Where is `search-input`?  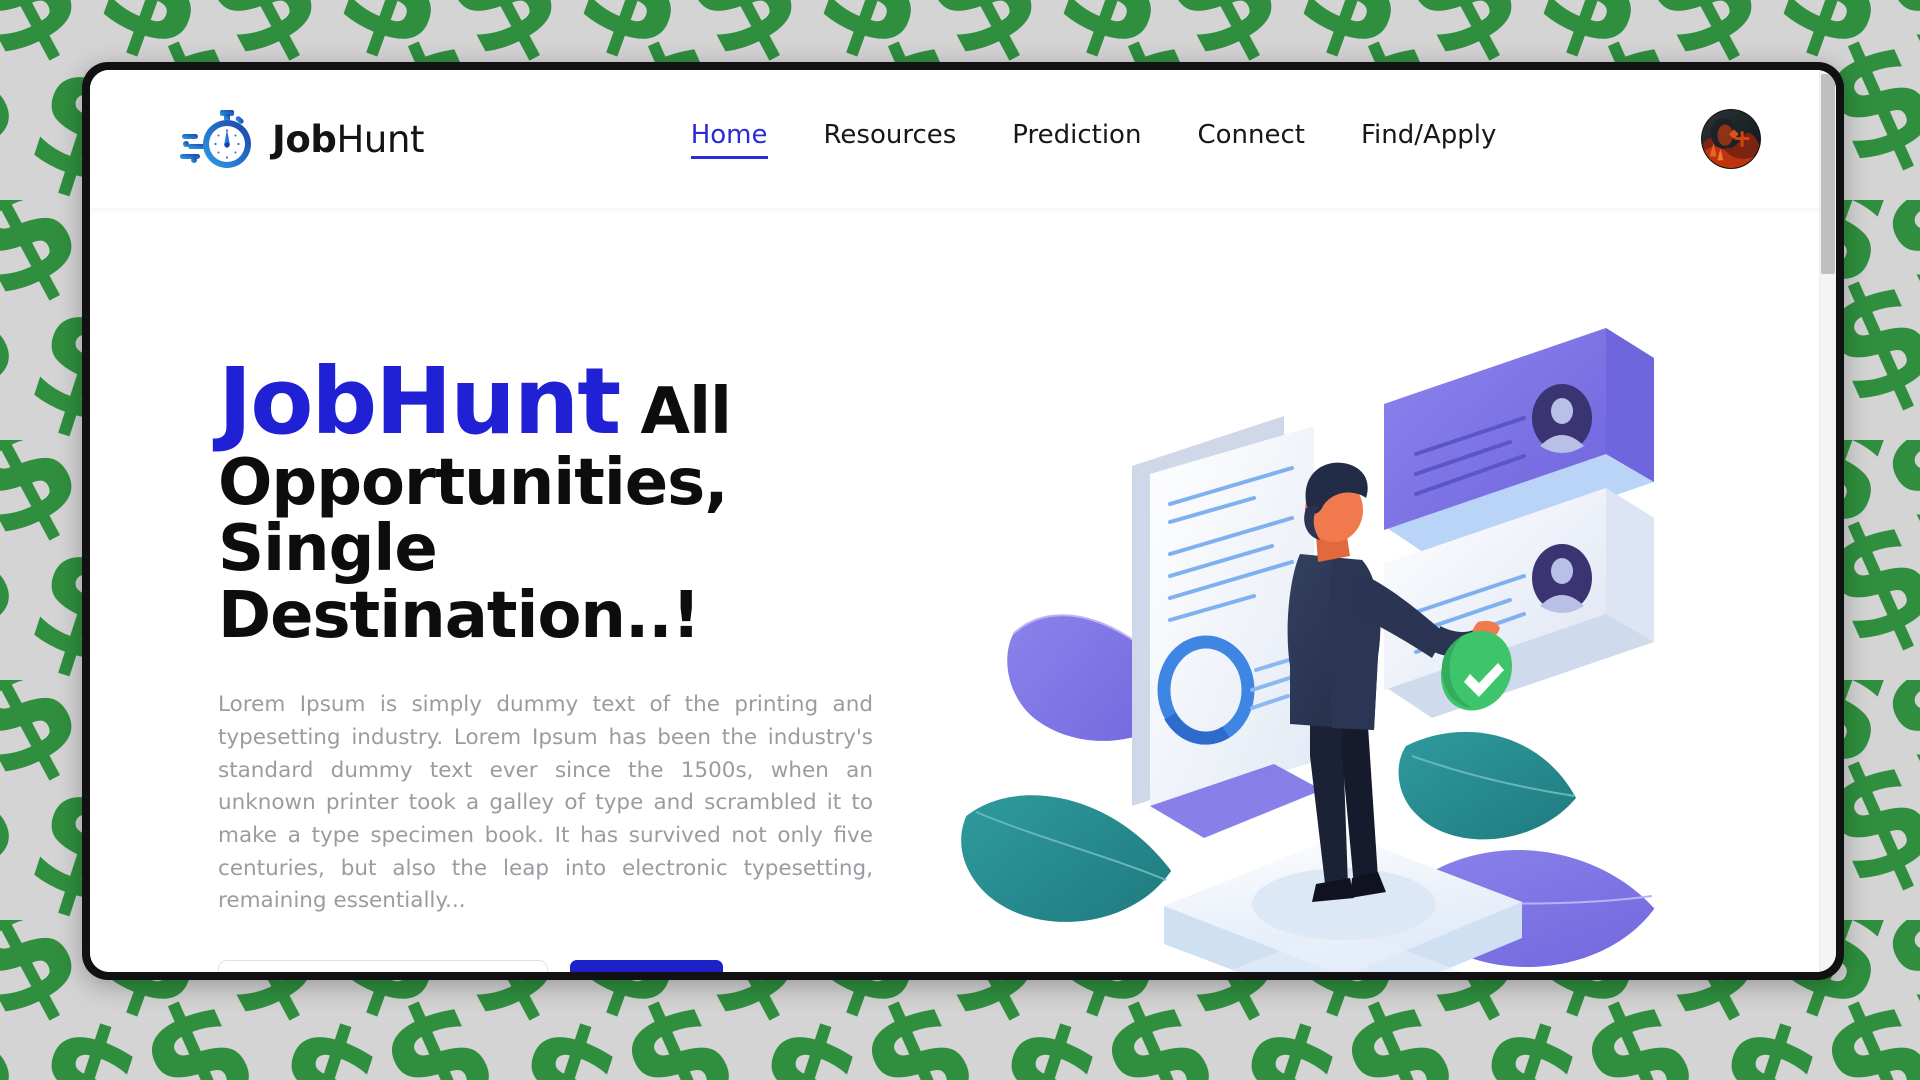
search-input is located at coordinates (383, 966).